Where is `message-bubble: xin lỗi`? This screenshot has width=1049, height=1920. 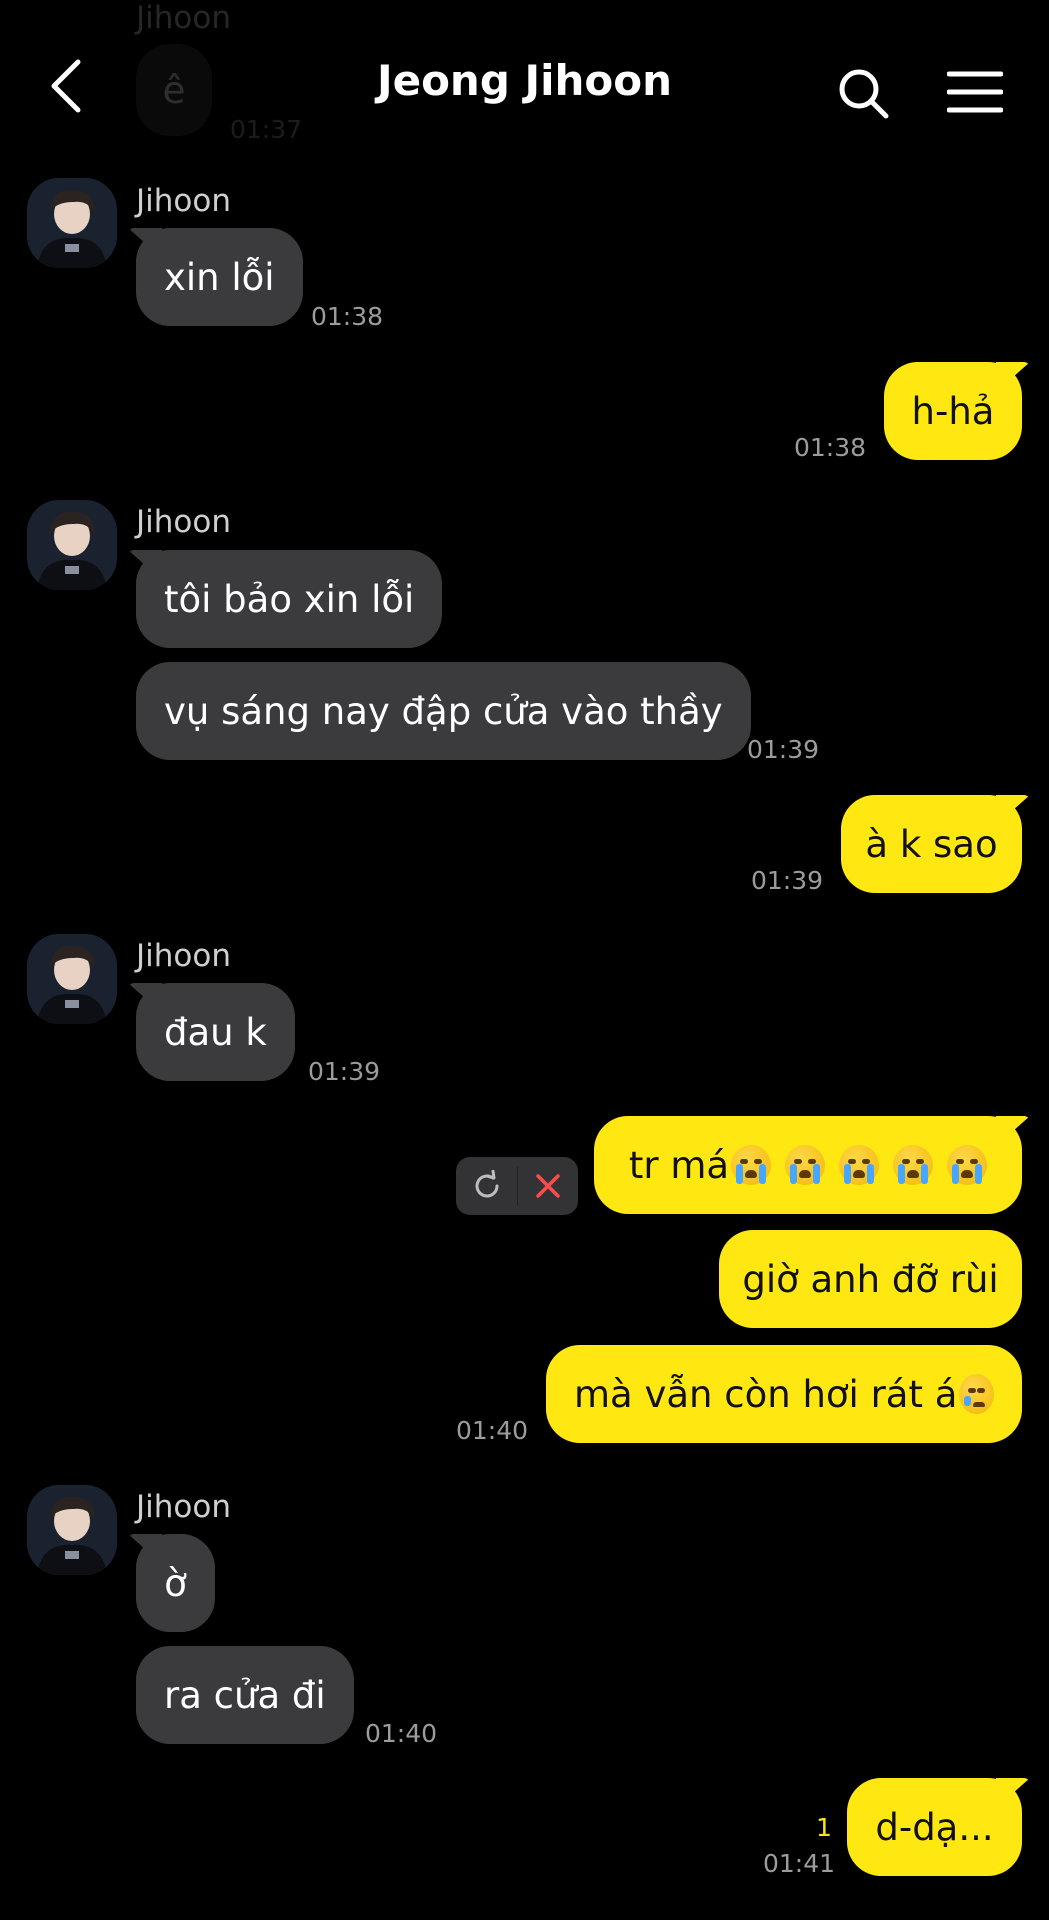
message-bubble: xin lỗi is located at coordinates (219, 277).